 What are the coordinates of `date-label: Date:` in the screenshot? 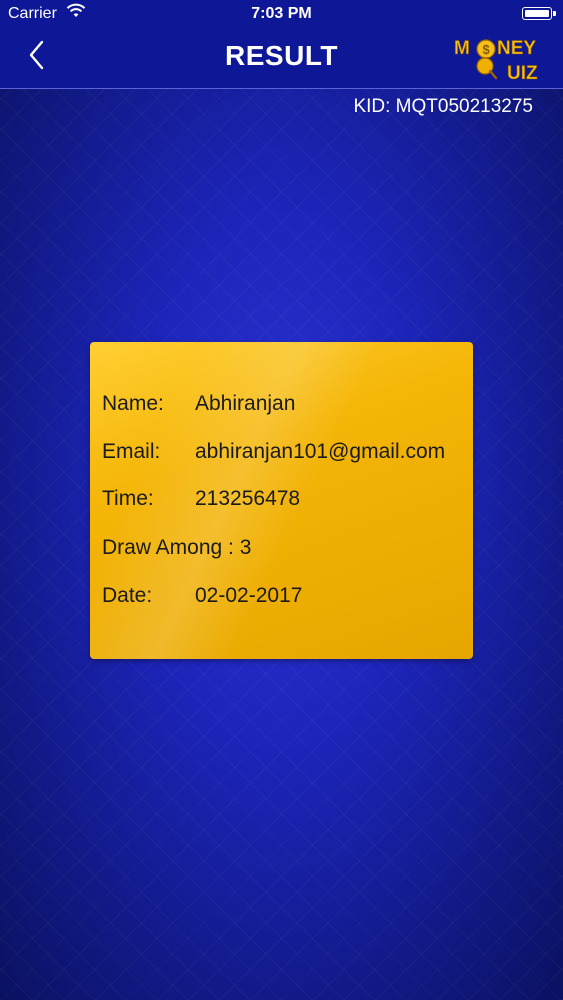 It's located at (127, 595).